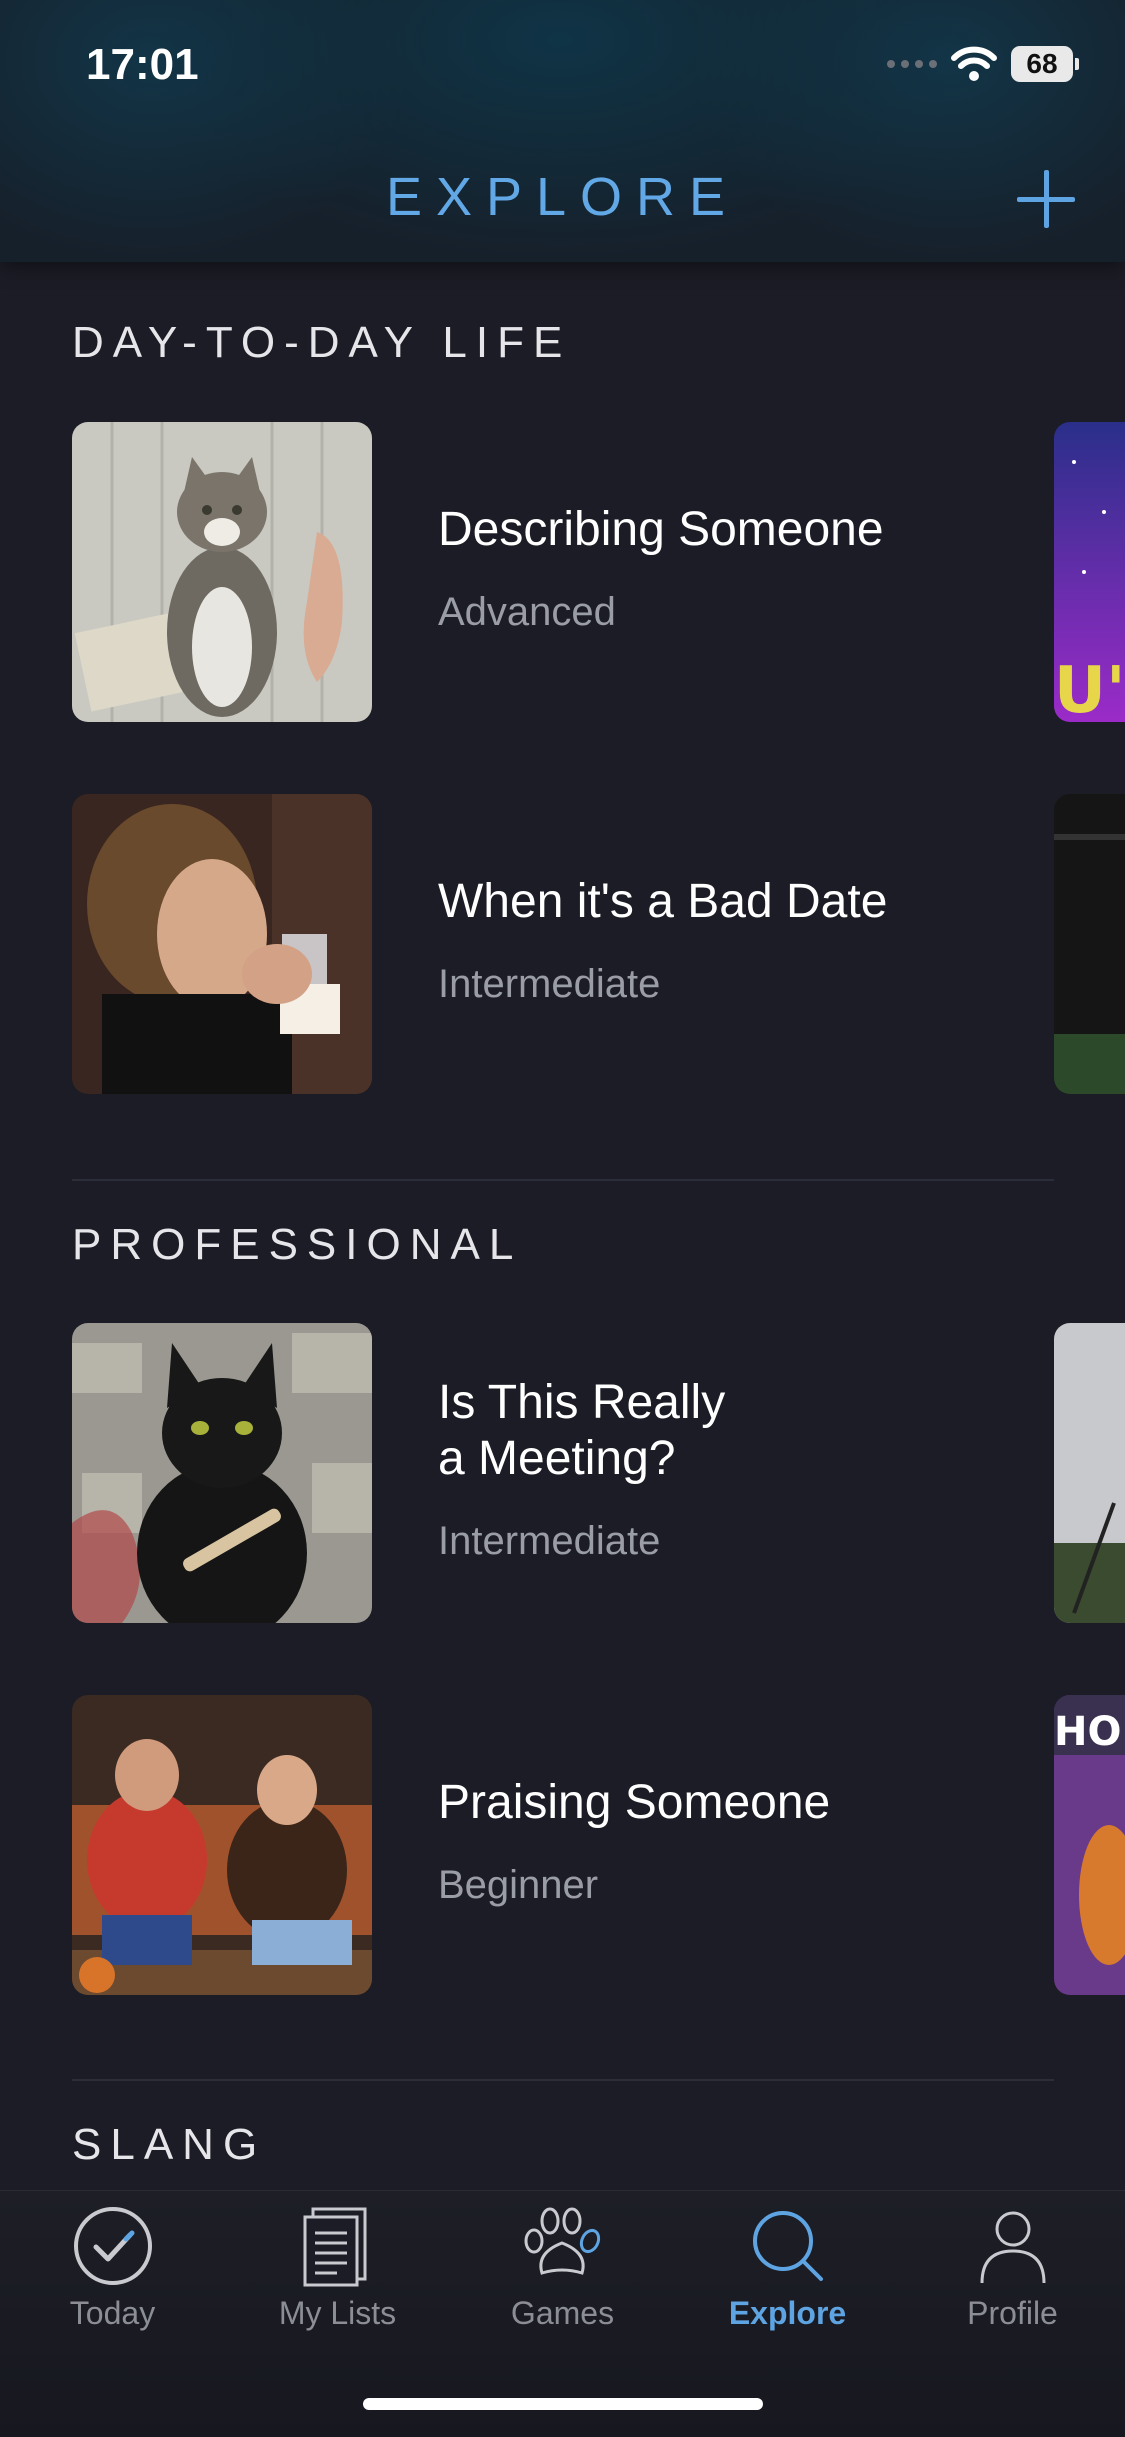 This screenshot has height=2437, width=1125. Describe the element at coordinates (788, 2246) in the screenshot. I see `search-icon` at that location.